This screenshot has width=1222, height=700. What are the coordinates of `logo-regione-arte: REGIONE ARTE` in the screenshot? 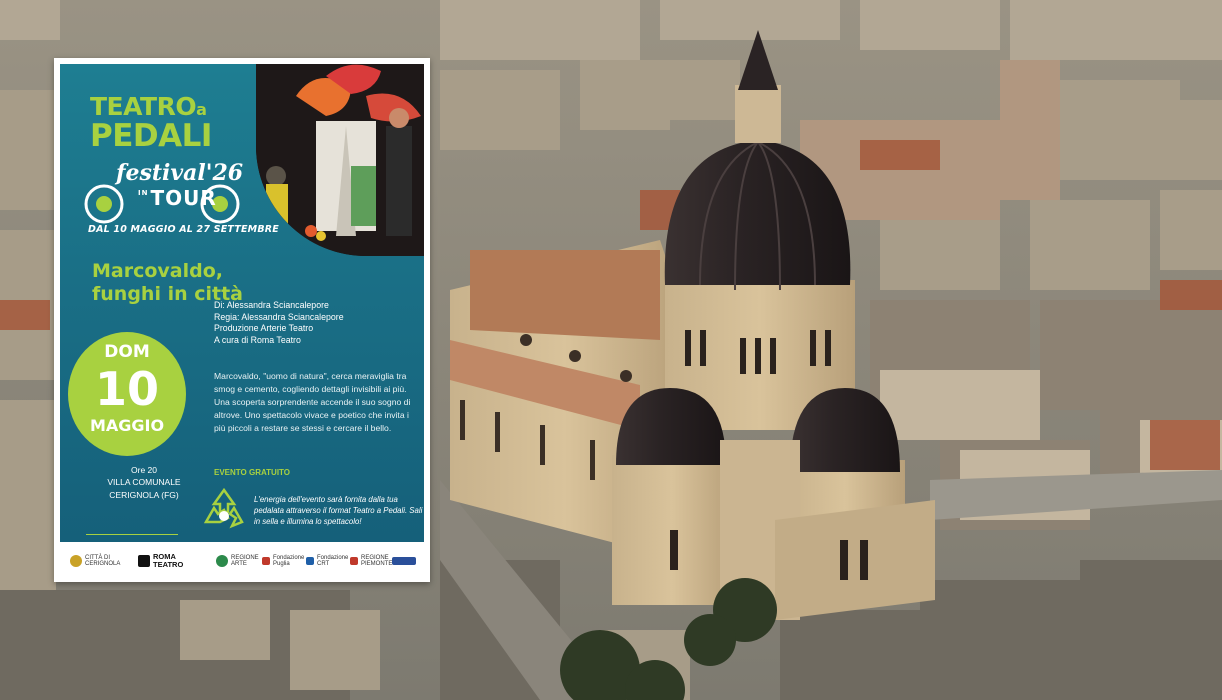 It's located at (237, 561).